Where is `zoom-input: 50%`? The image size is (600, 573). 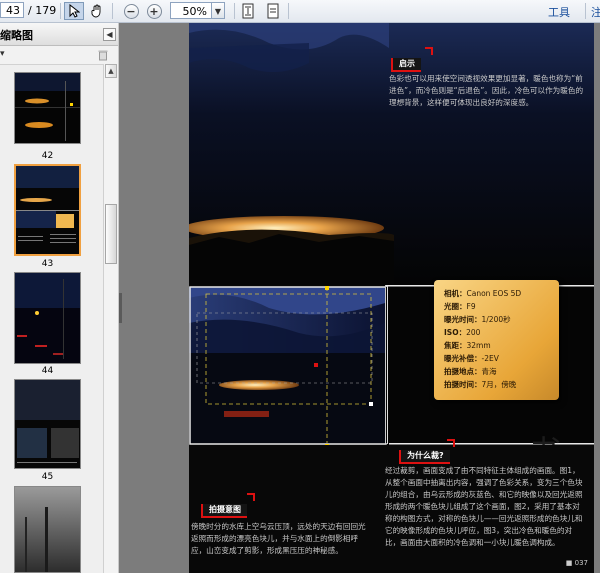 zoom-input: 50% is located at coordinates (191, 10).